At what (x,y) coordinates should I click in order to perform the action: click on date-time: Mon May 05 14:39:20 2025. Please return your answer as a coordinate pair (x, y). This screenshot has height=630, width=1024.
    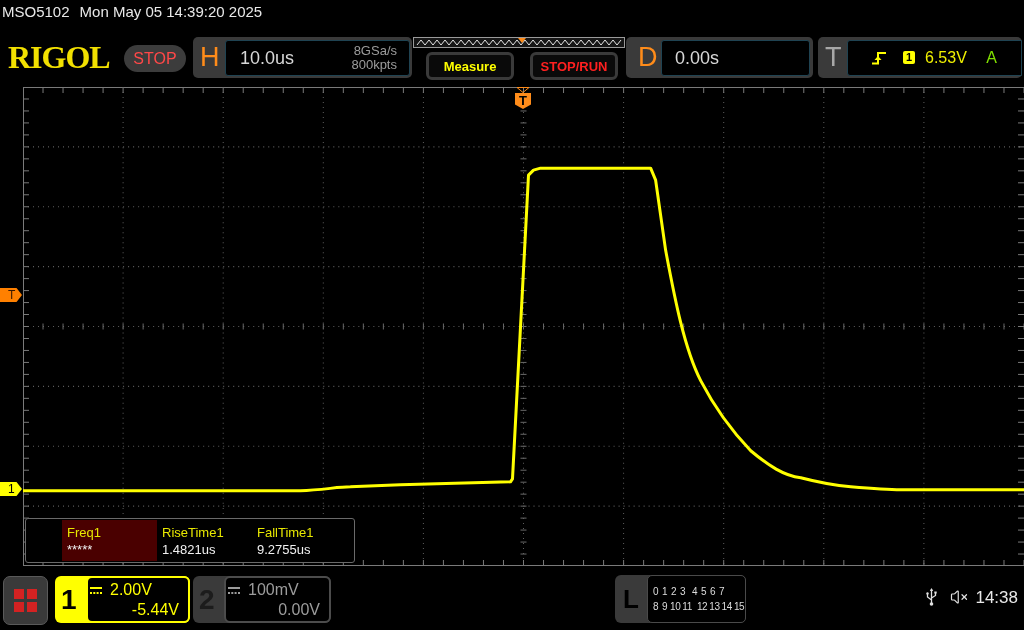
    Looking at the image, I should click on (171, 11).